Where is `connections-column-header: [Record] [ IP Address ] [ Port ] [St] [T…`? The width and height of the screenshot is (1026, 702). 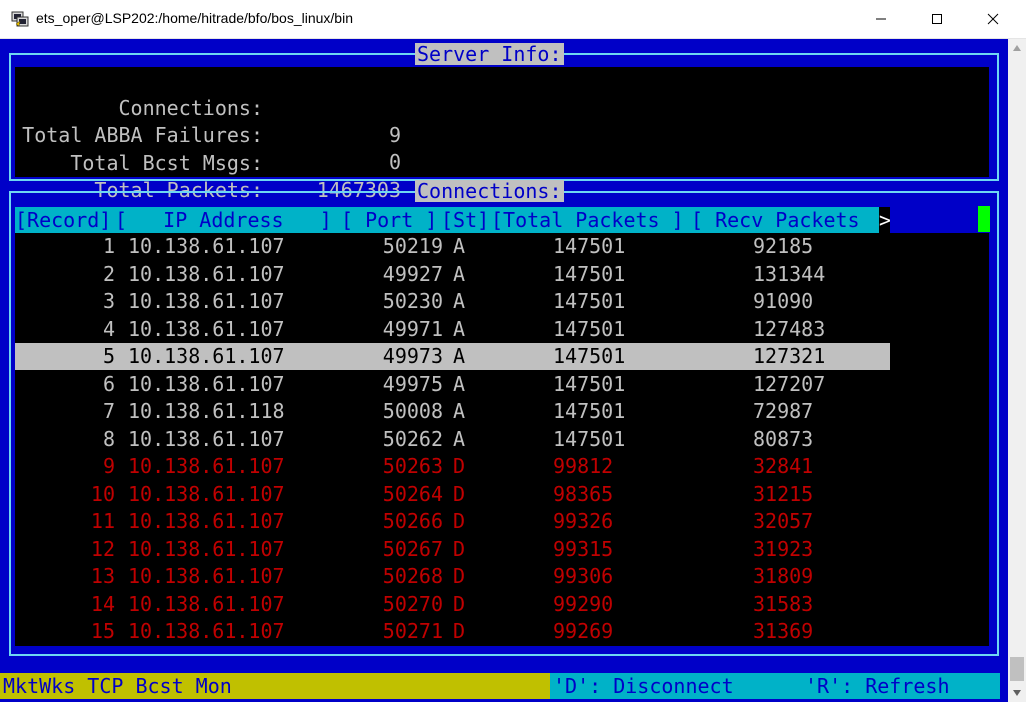 connections-column-header: [Record] [ IP Address ] [ Port ] [St] [T… is located at coordinates (452, 220).